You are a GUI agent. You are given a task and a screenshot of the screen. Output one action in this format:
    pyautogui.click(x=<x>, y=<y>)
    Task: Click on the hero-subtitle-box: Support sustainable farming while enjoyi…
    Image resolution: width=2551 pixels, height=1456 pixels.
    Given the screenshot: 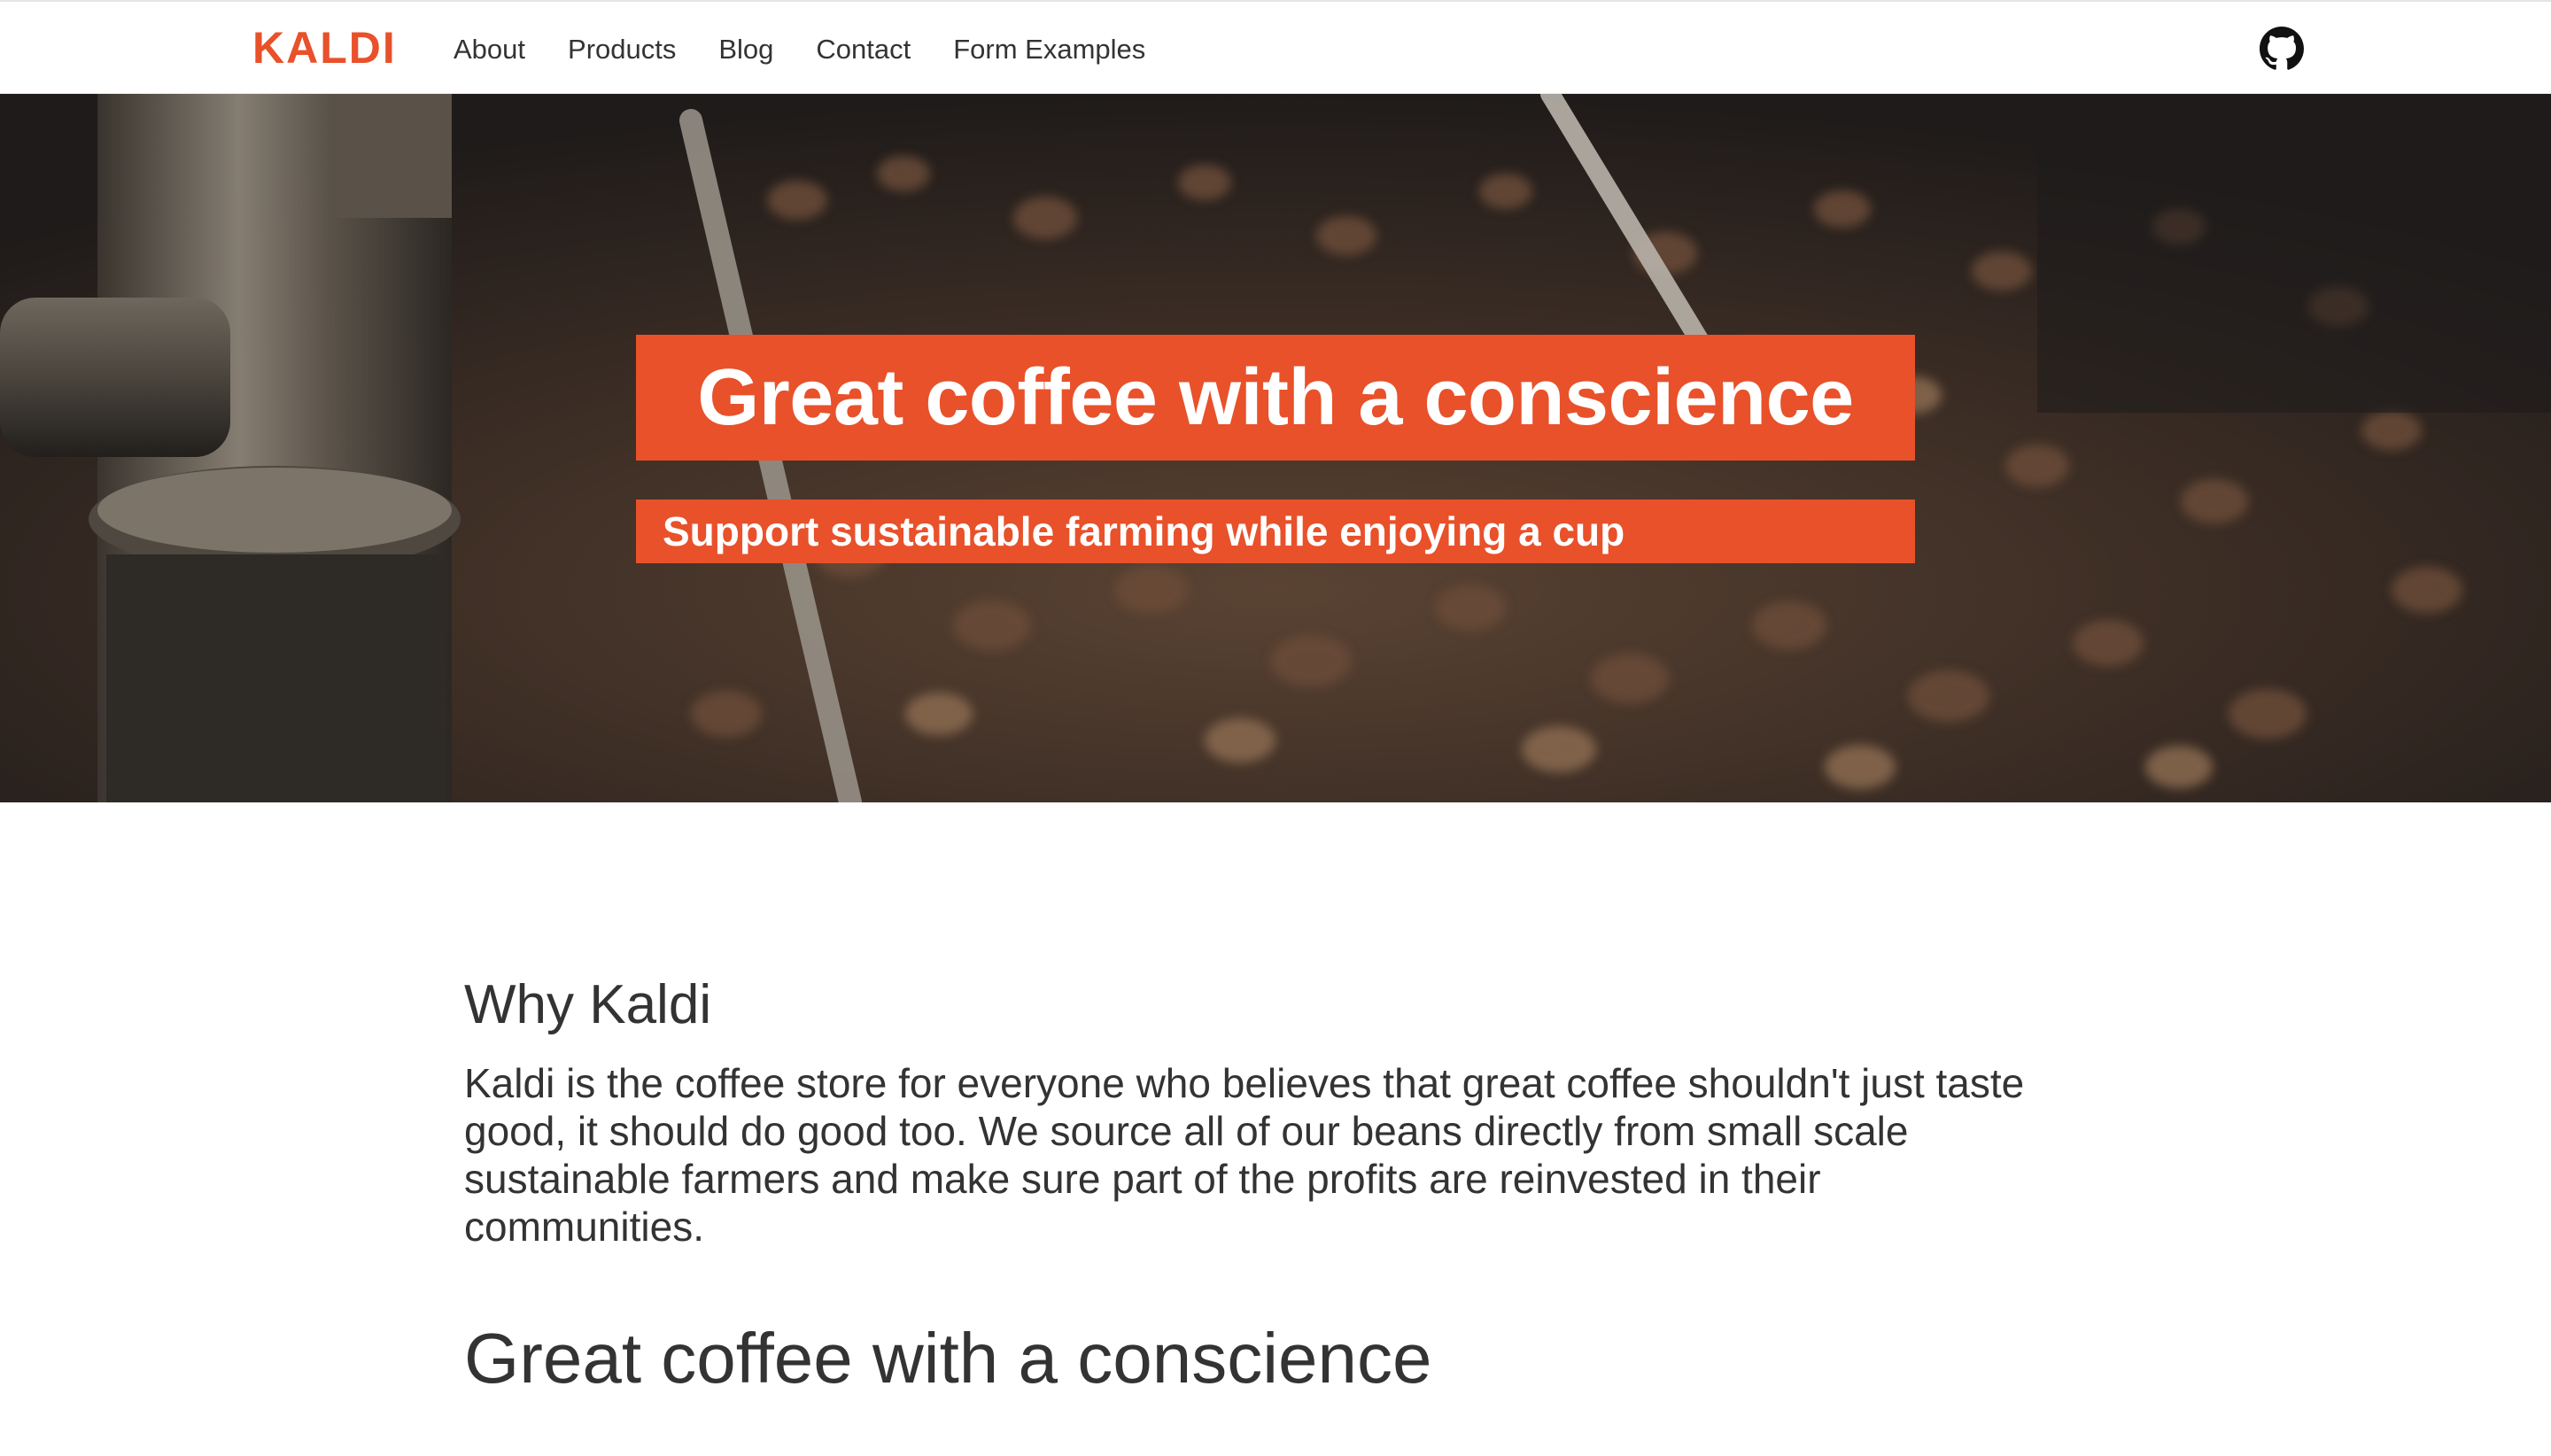 What is the action you would take?
    pyautogui.click(x=1275, y=531)
    